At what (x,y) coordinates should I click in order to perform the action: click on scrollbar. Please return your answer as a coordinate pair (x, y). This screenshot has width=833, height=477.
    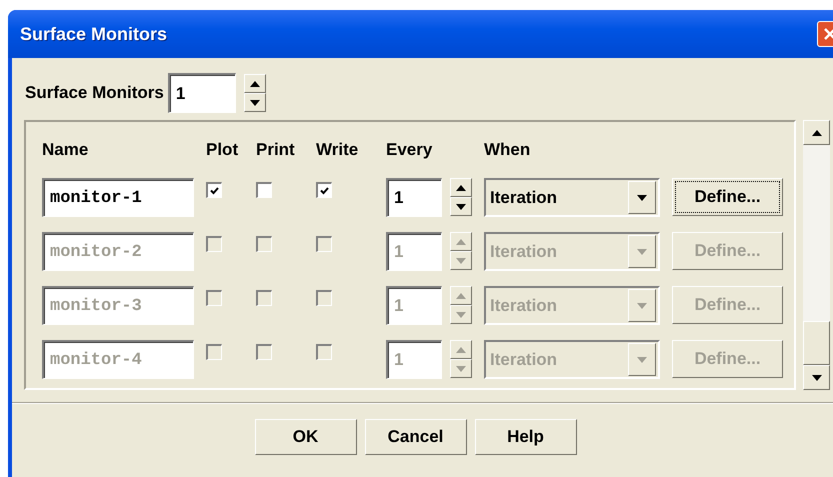
    Looking at the image, I should click on (816, 255).